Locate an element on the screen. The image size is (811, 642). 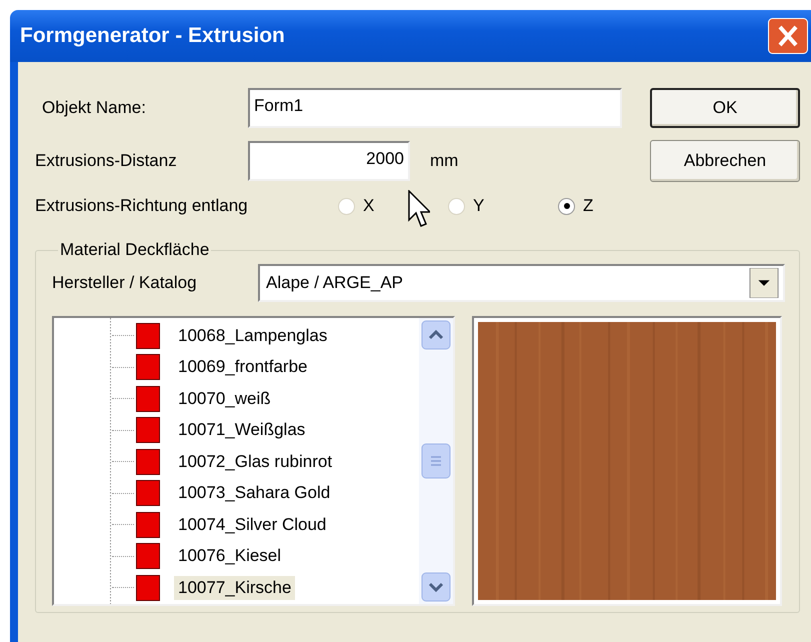
scroll-thumb-icon is located at coordinates (436, 461).